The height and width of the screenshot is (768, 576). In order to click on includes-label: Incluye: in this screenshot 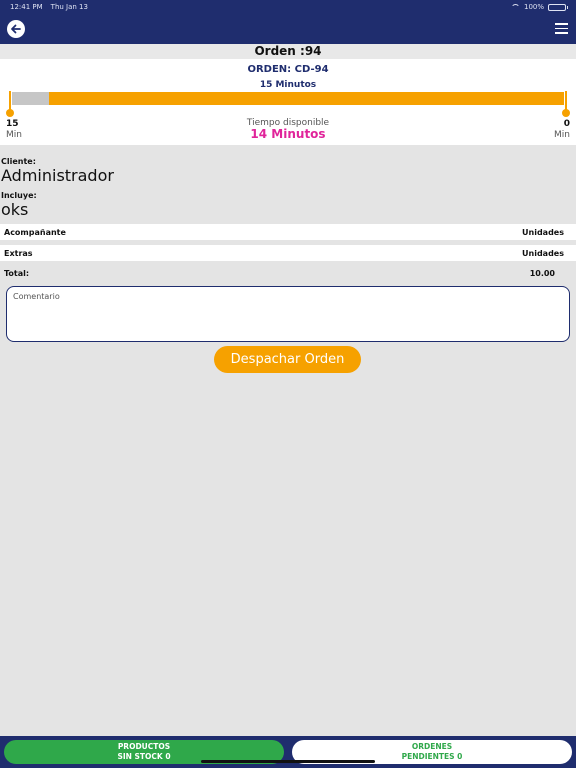, I will do `click(19, 195)`.